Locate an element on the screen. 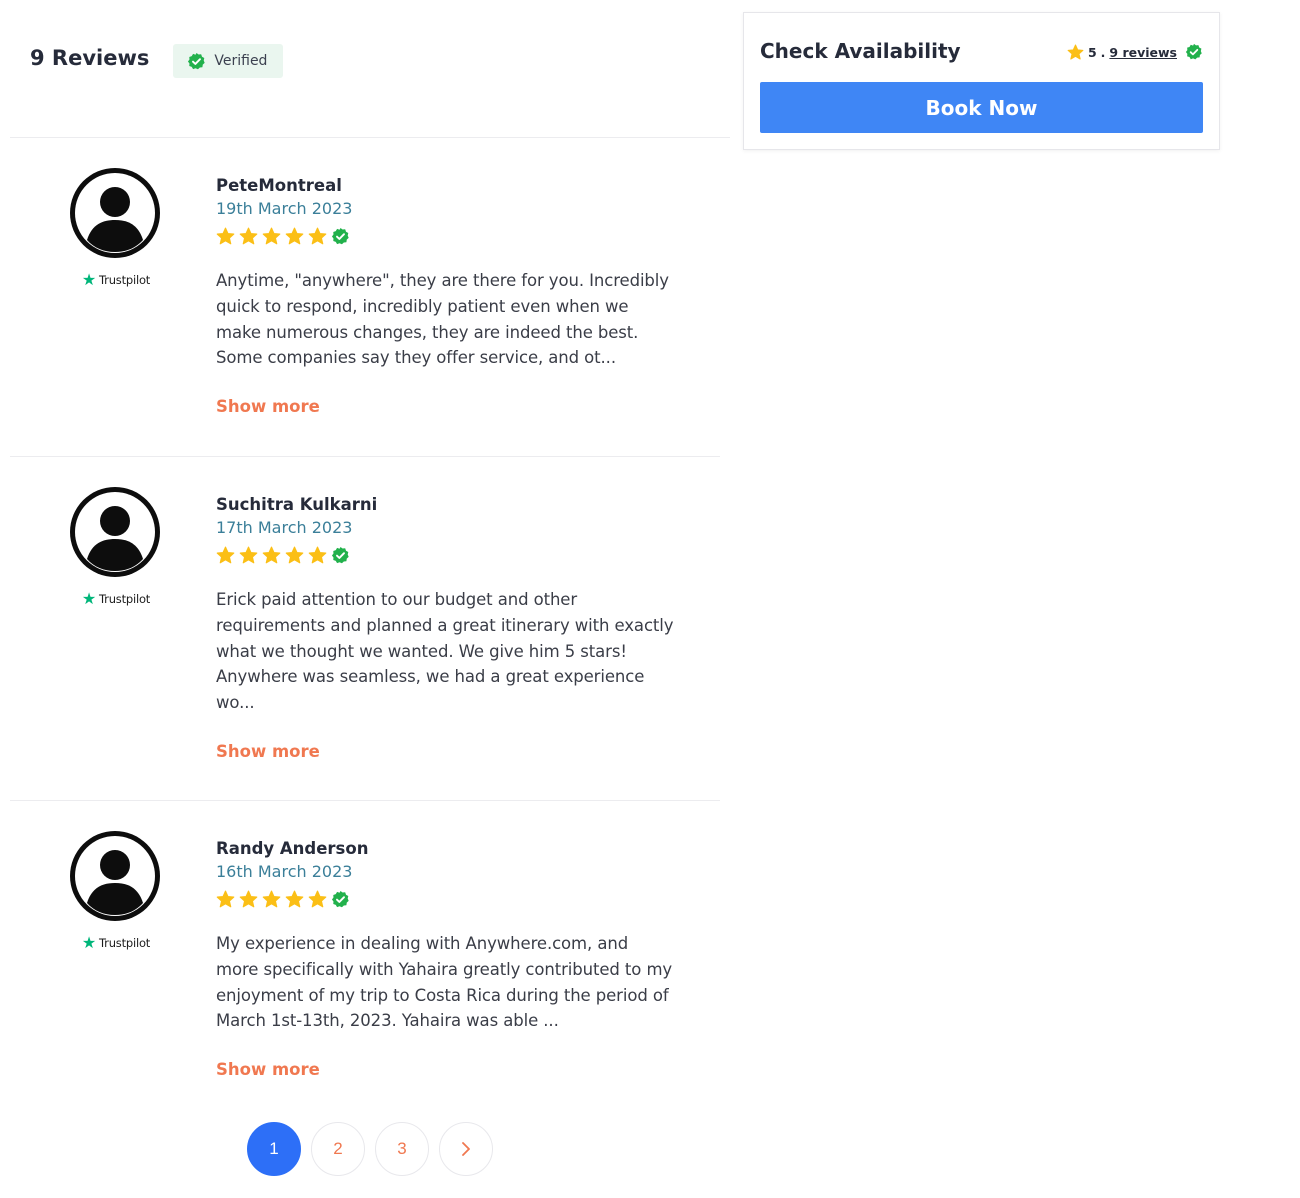 This screenshot has width=1300, height=1198. reviewer-name: Suchitra Kulkarni is located at coordinates (297, 504).